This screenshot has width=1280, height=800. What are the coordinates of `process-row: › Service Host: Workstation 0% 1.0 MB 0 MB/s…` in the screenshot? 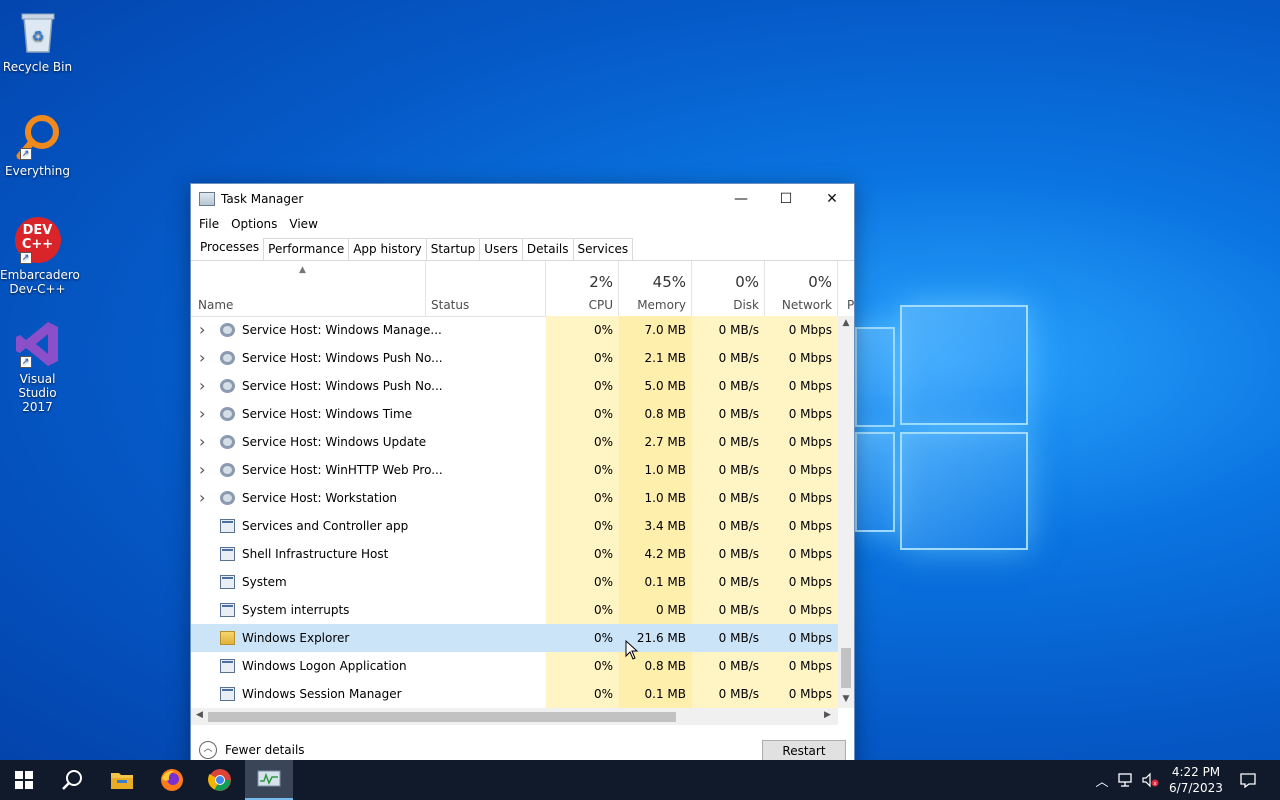 It's located at (514, 498).